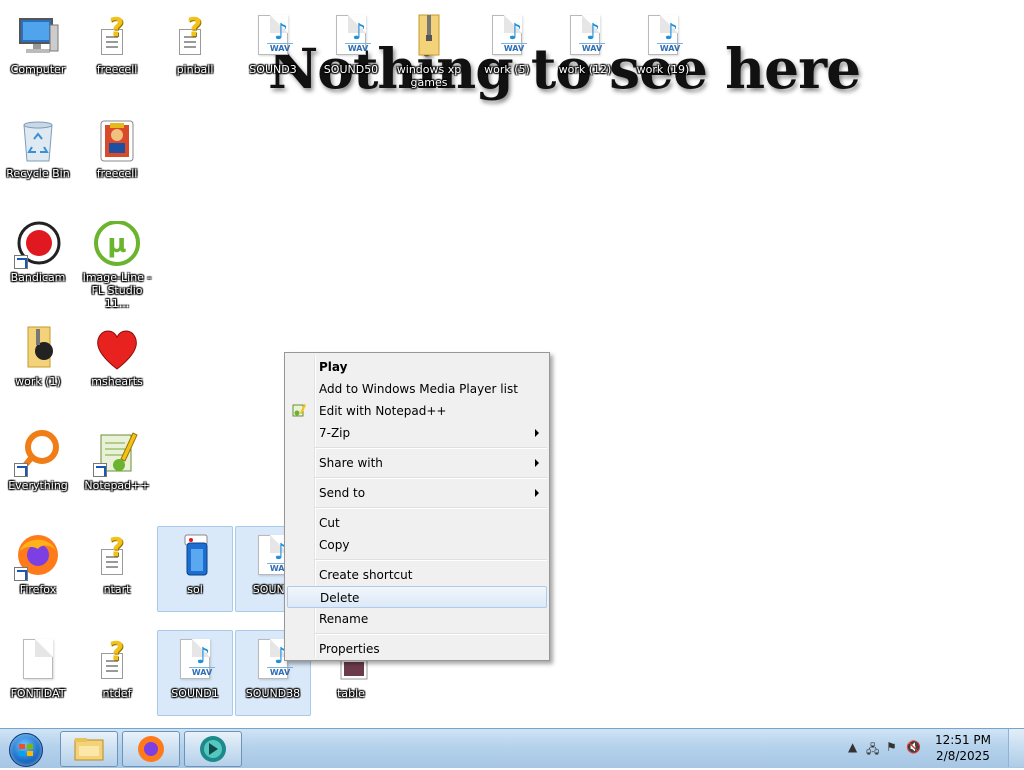  I want to click on show-desktop-button, so click(1016, 748).